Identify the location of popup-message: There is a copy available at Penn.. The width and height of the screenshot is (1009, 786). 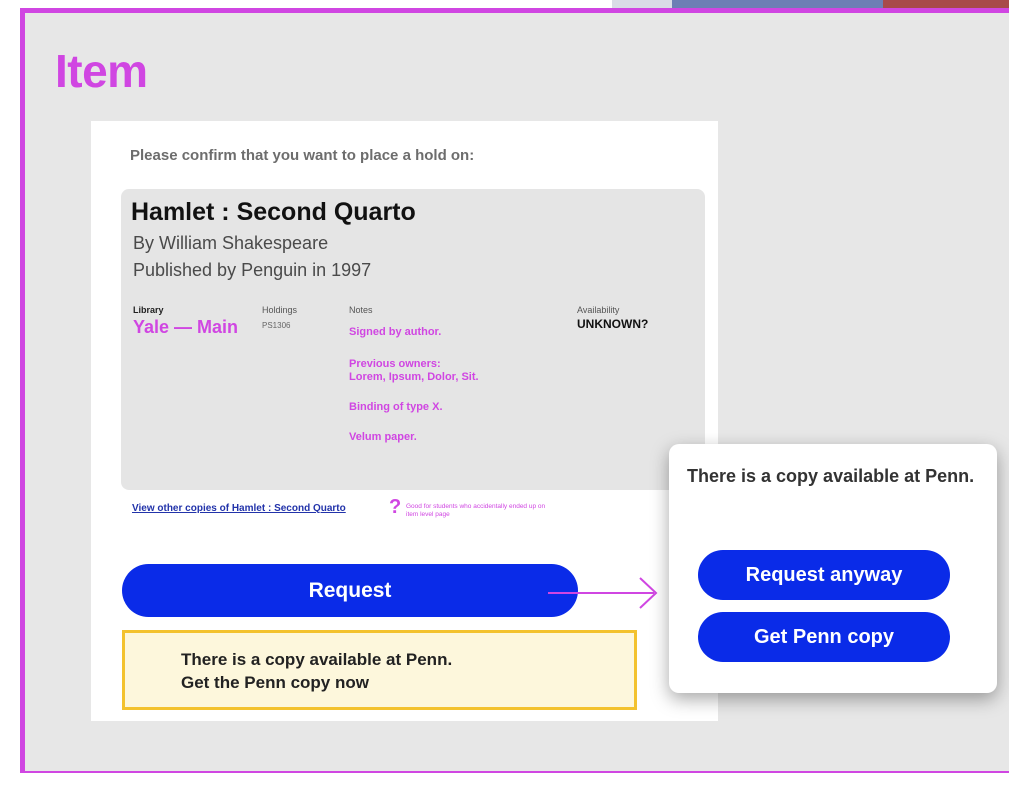
(831, 476).